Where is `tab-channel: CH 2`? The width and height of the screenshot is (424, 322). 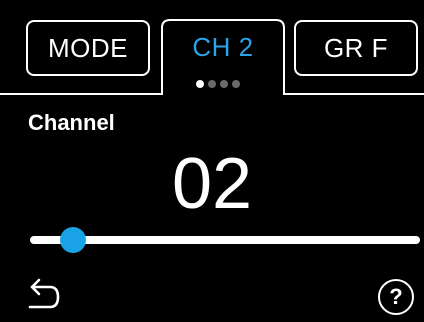 tab-channel: CH 2 is located at coordinates (223, 47).